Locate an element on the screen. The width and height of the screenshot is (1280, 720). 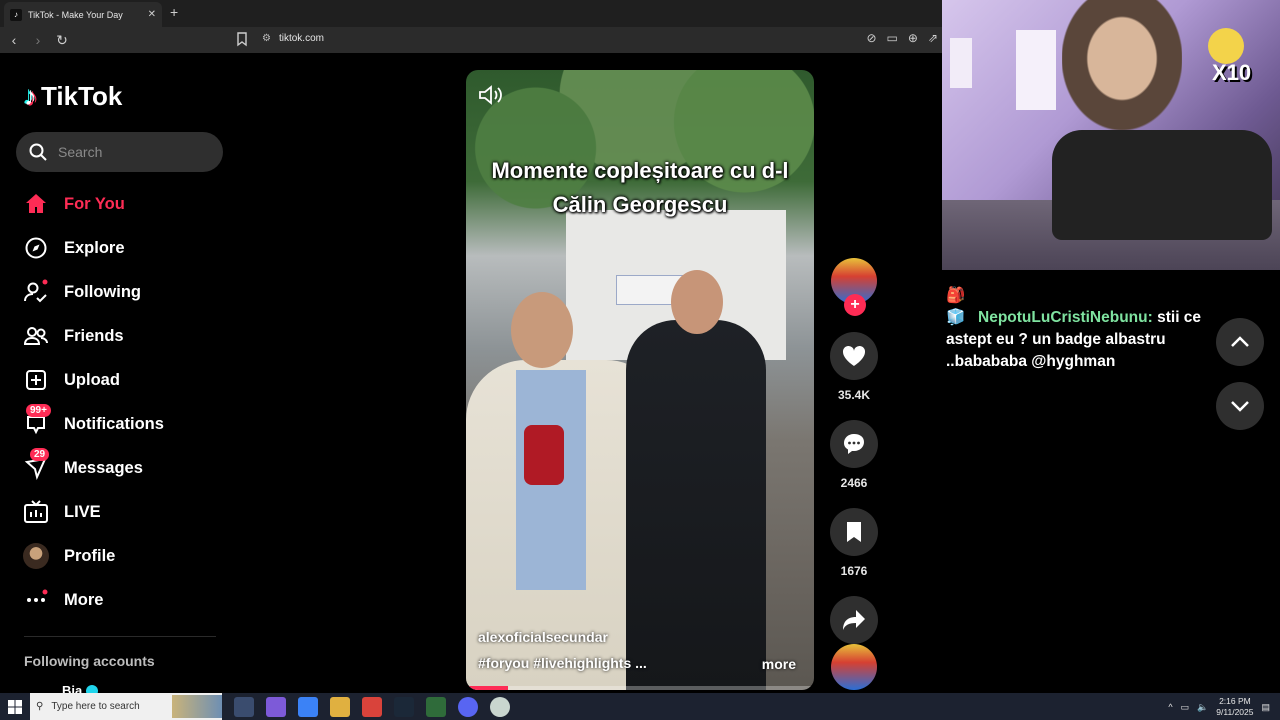
save-button is located at coordinates (854, 532).